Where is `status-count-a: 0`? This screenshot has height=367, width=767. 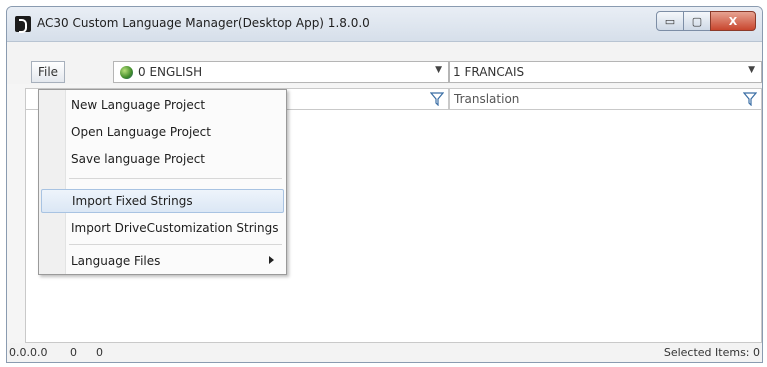
status-count-a: 0 is located at coordinates (73, 352).